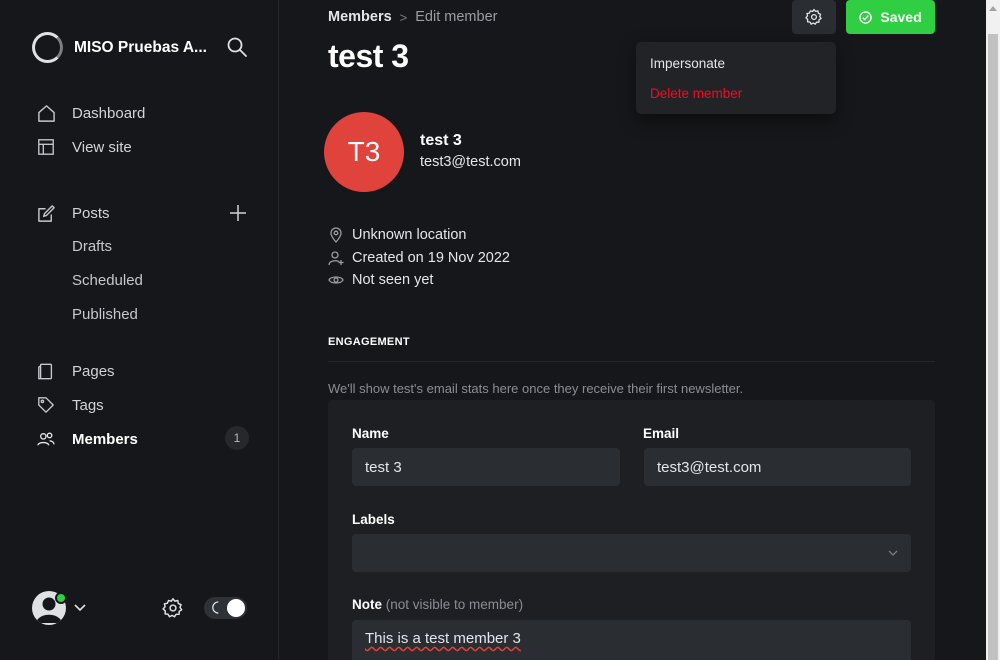 This screenshot has height=660, width=1000. What do you see at coordinates (336, 235) in the screenshot?
I see `location-pin-icon` at bounding box center [336, 235].